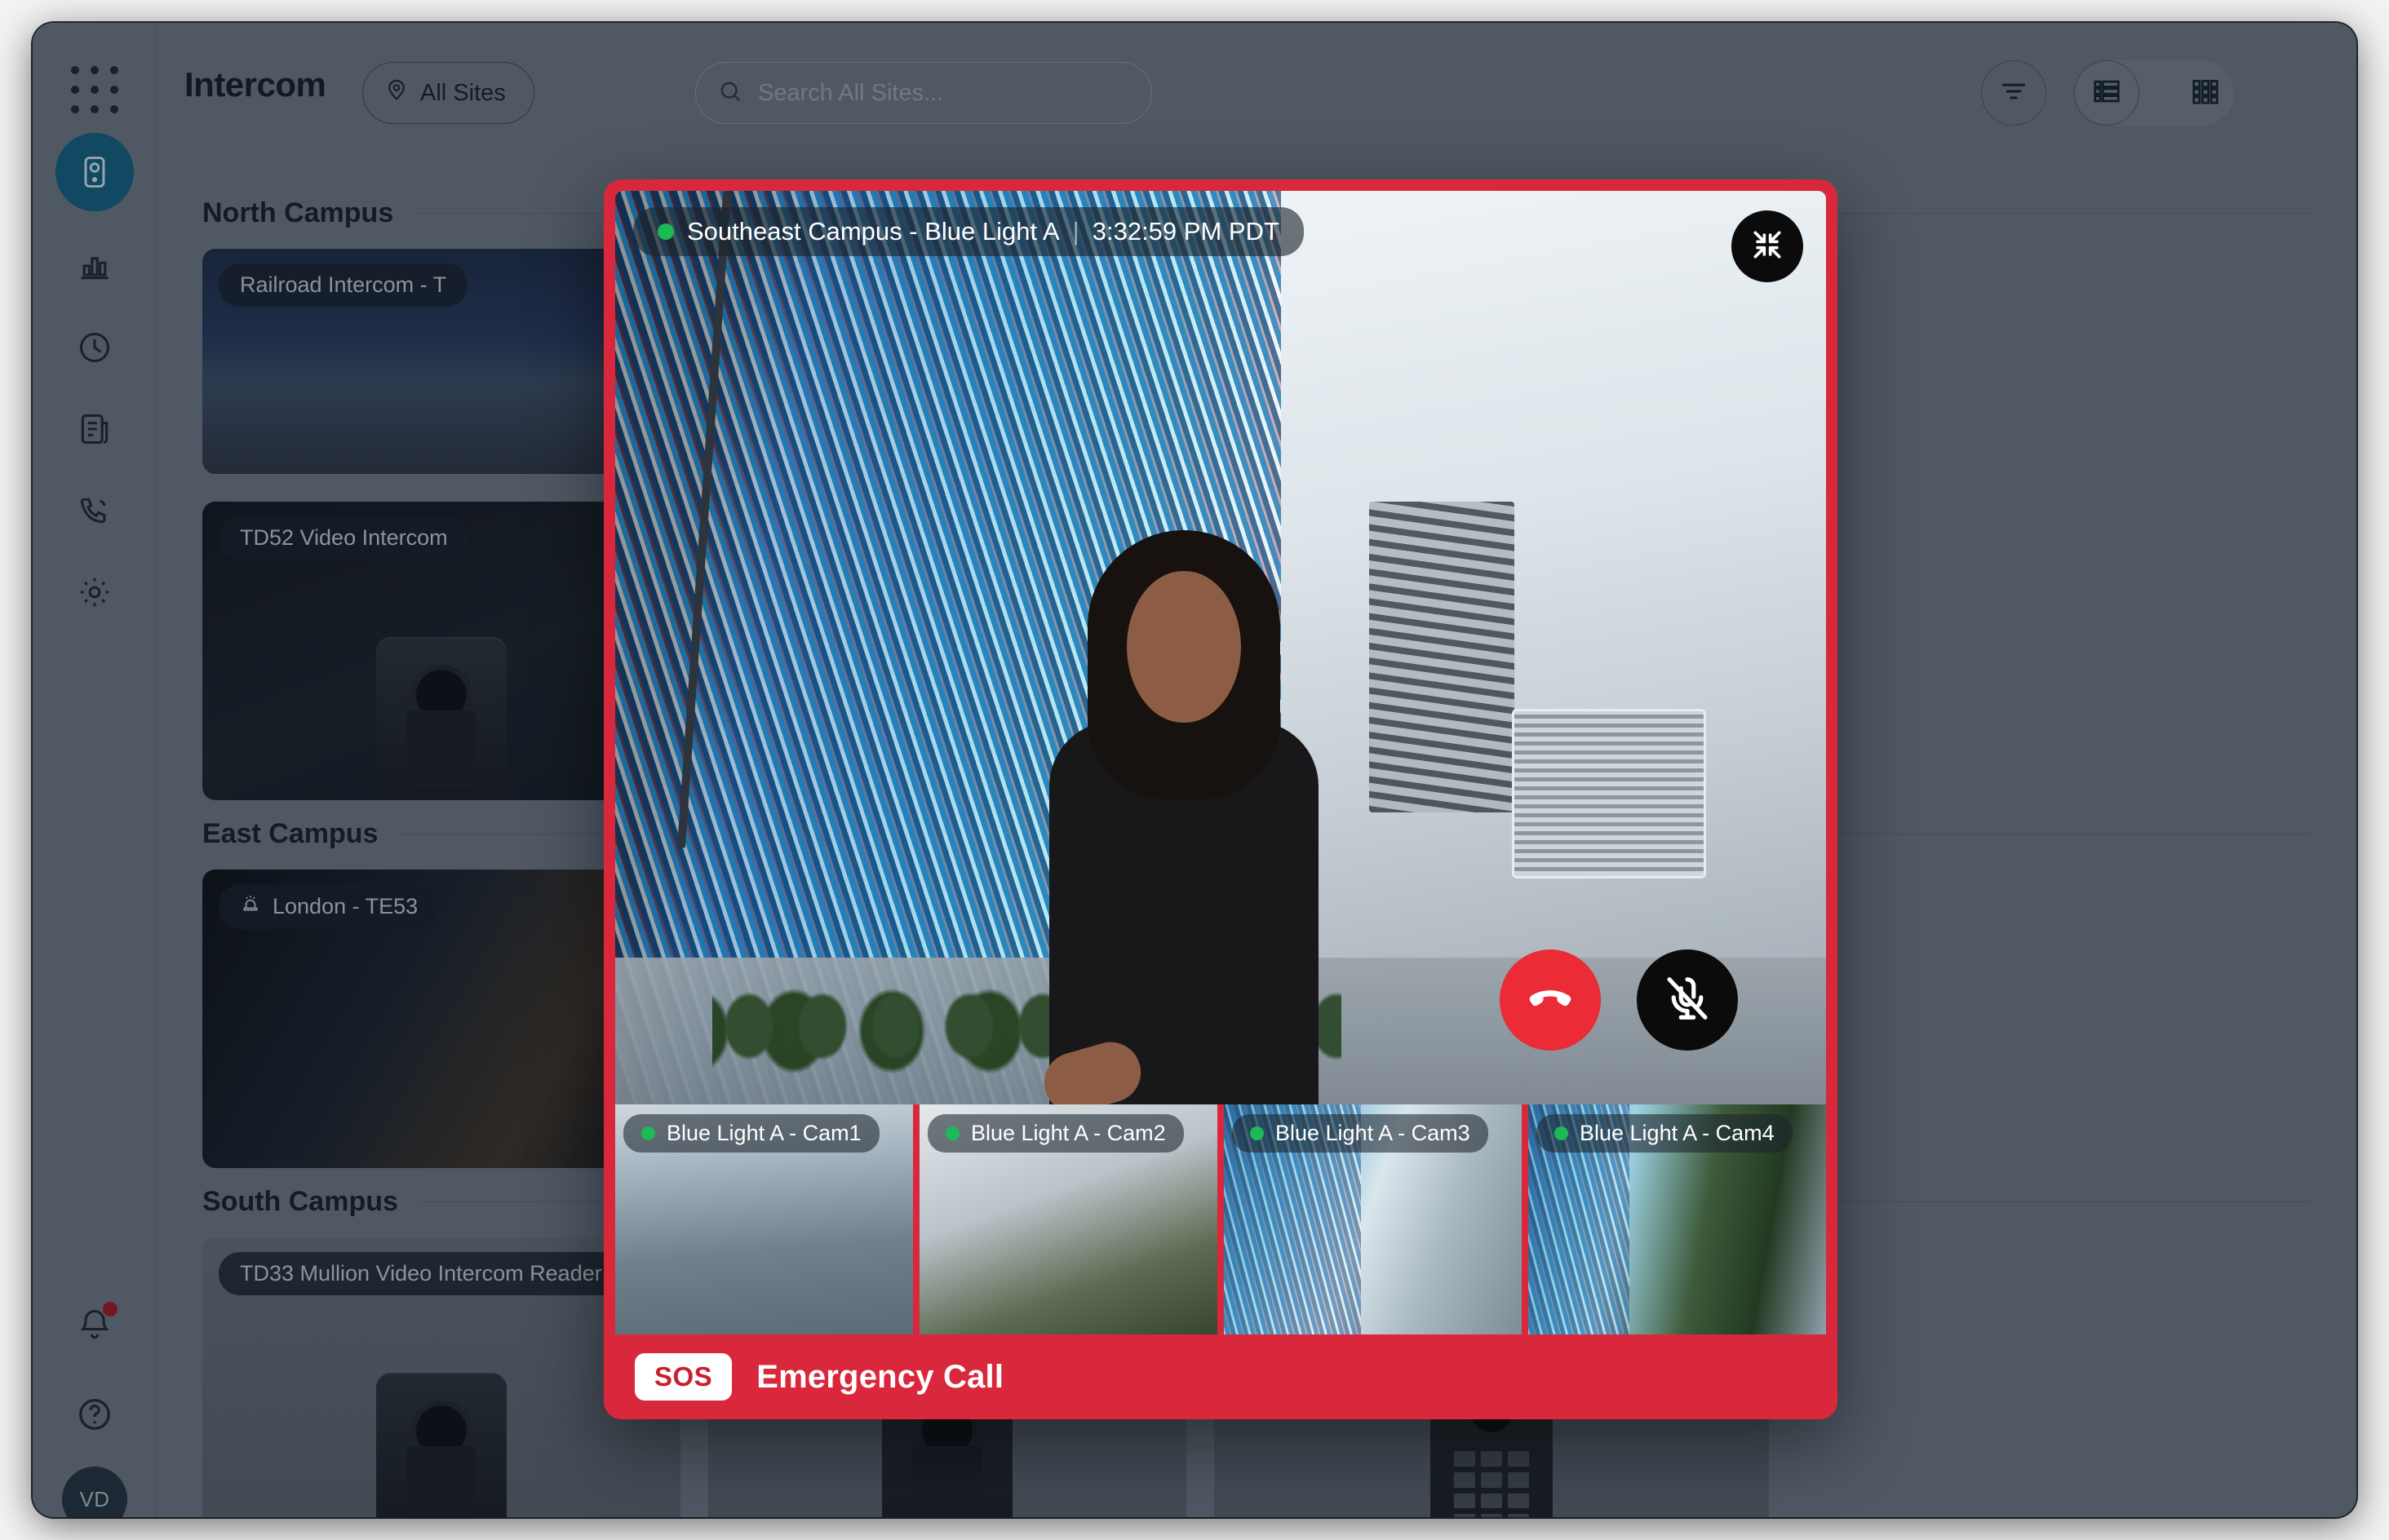 The image size is (2389, 1540). Describe the element at coordinates (1183, 802) in the screenshot. I see `caller-figure` at that location.